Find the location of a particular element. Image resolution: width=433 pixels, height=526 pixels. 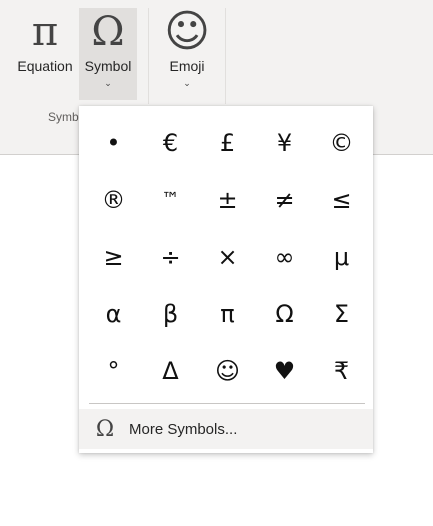

symbol-cell: ≥ is located at coordinates (113, 256).